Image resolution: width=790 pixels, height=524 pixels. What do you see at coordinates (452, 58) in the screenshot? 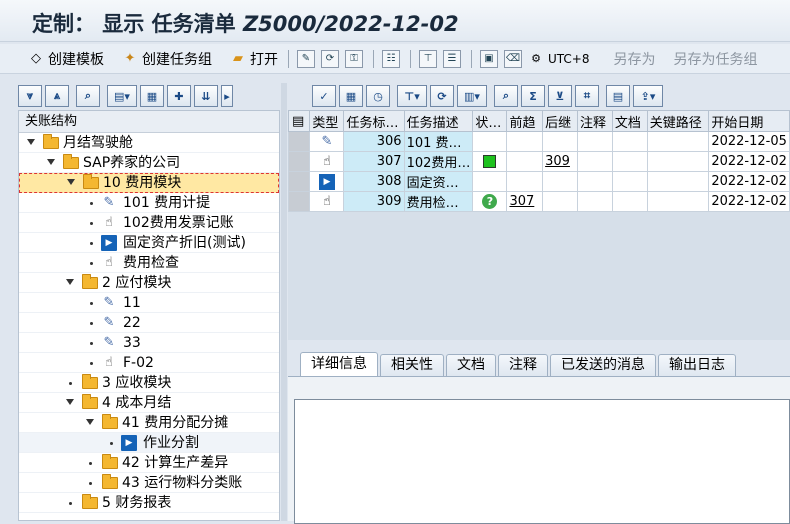
I see `list-icon: ☰` at bounding box center [452, 58].